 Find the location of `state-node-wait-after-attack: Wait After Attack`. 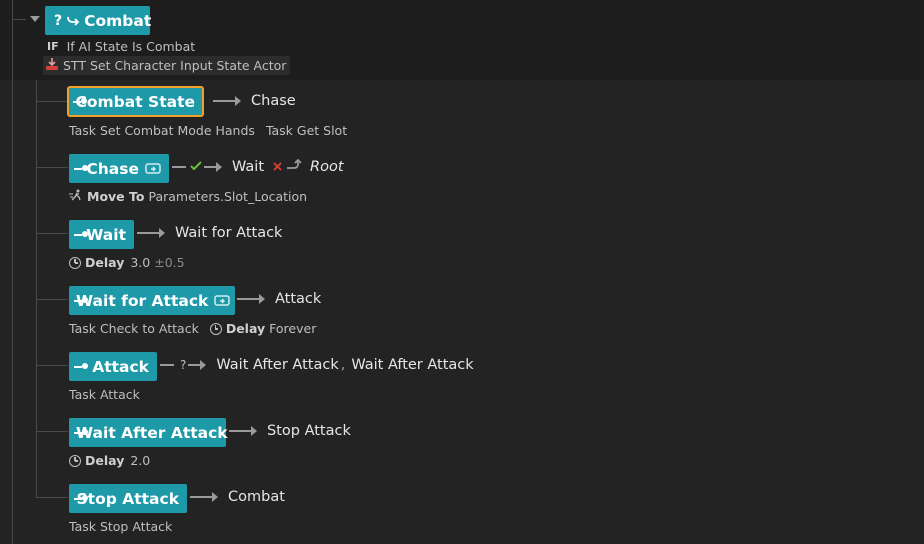

state-node-wait-after-attack: Wait After Attack is located at coordinates (148, 432).